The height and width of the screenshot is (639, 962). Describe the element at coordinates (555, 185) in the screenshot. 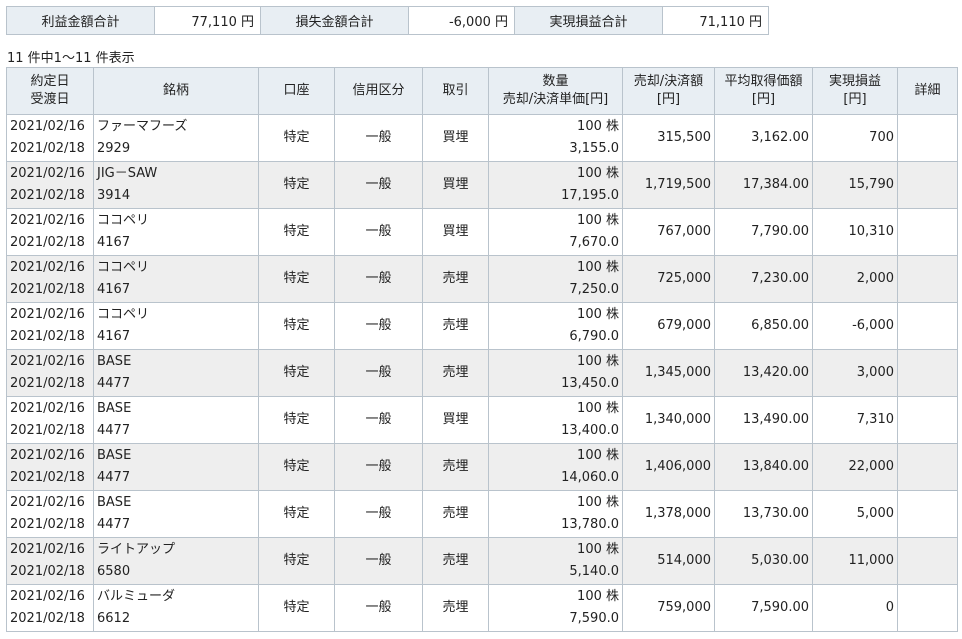

I see `quantity-cell: 100 株 17,195.0` at that location.